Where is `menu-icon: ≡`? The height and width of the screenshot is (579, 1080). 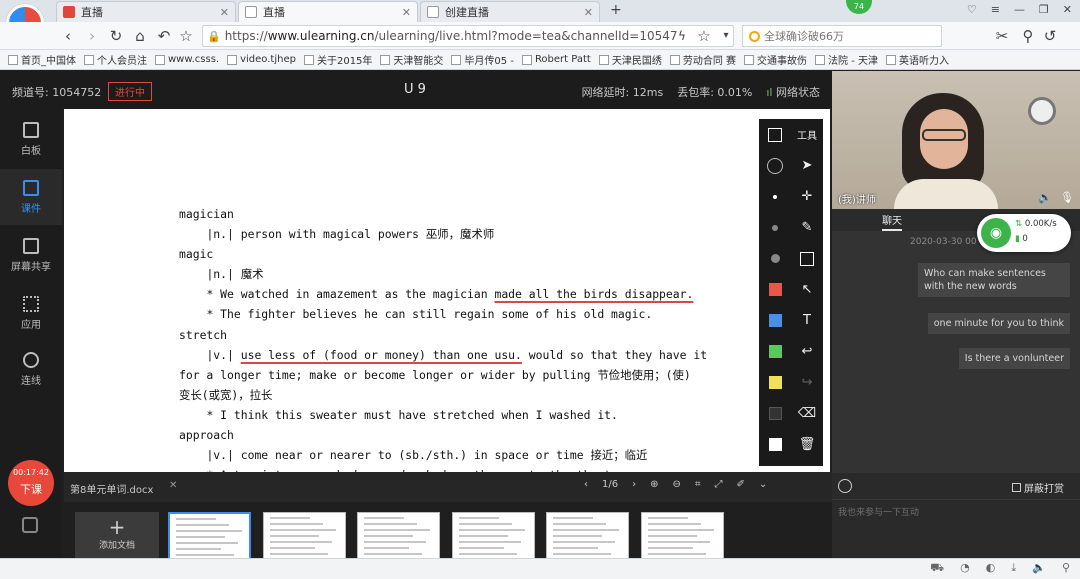 menu-icon: ≡ is located at coordinates (995, 9).